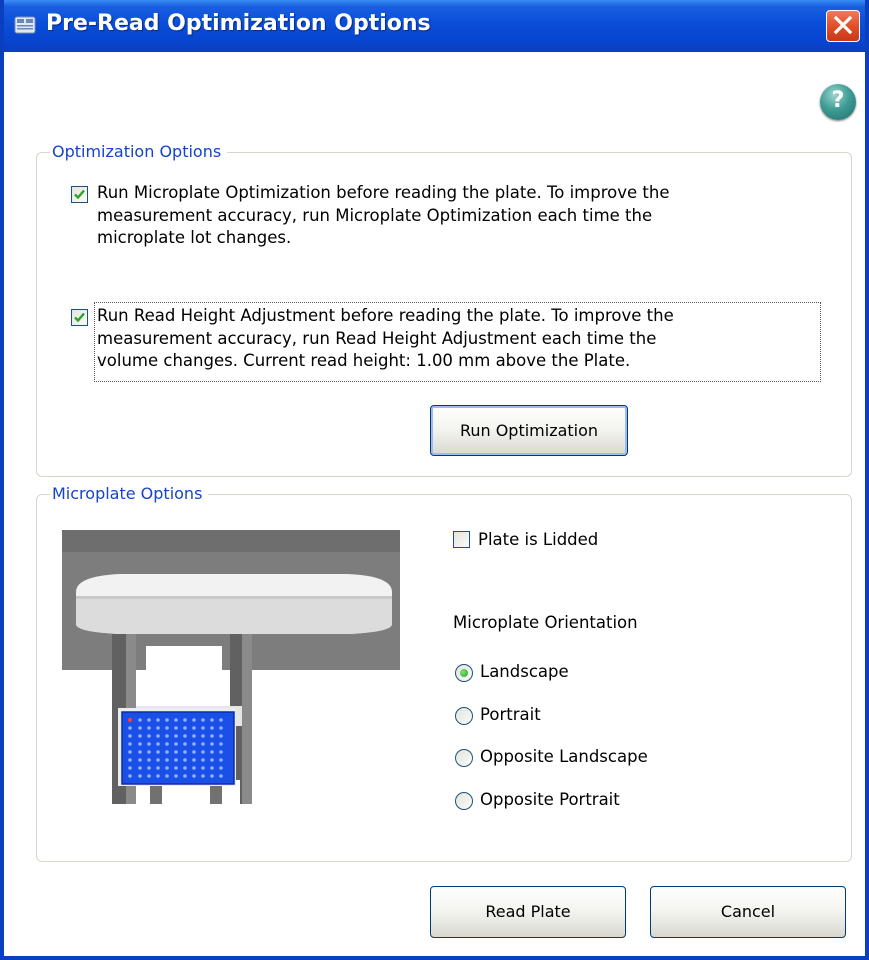 The height and width of the screenshot is (960, 869). I want to click on orientation-heading: Microplate Orientation, so click(545, 622).